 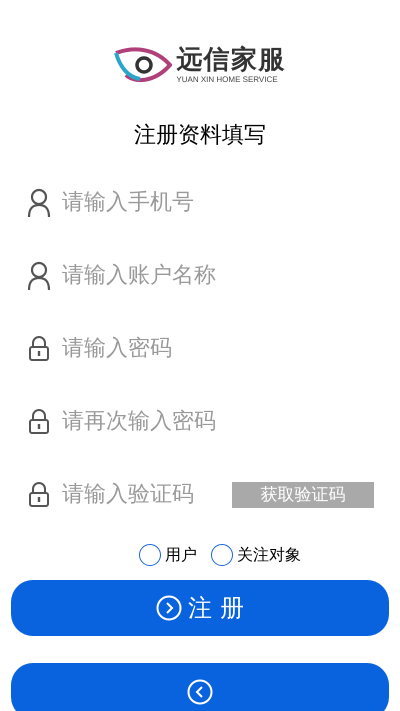 I want to click on radio-label: 关注对象, so click(x=269, y=555).